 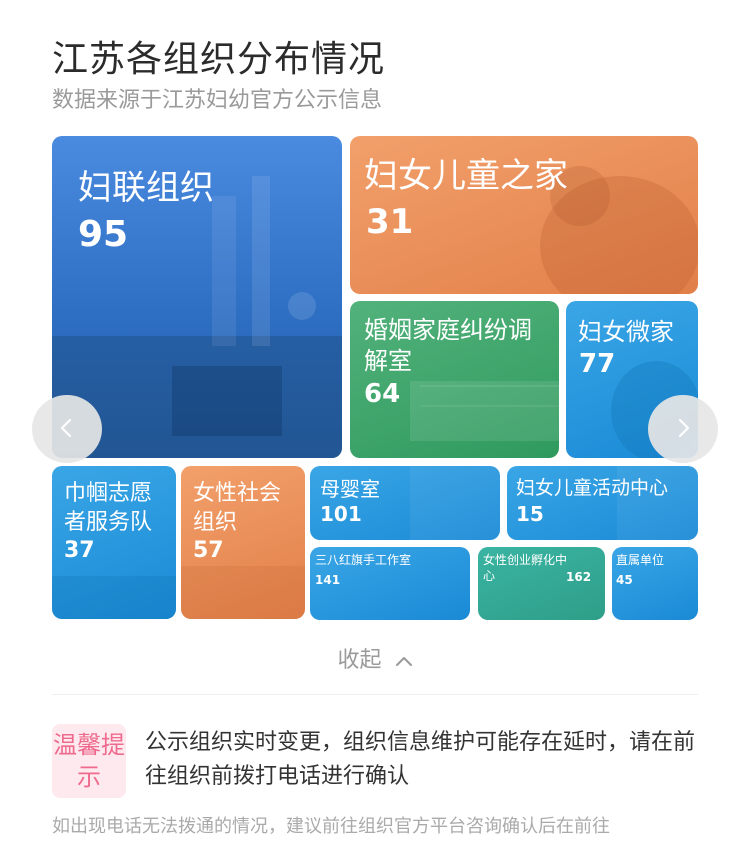 I want to click on section-divider, so click(x=375, y=694).